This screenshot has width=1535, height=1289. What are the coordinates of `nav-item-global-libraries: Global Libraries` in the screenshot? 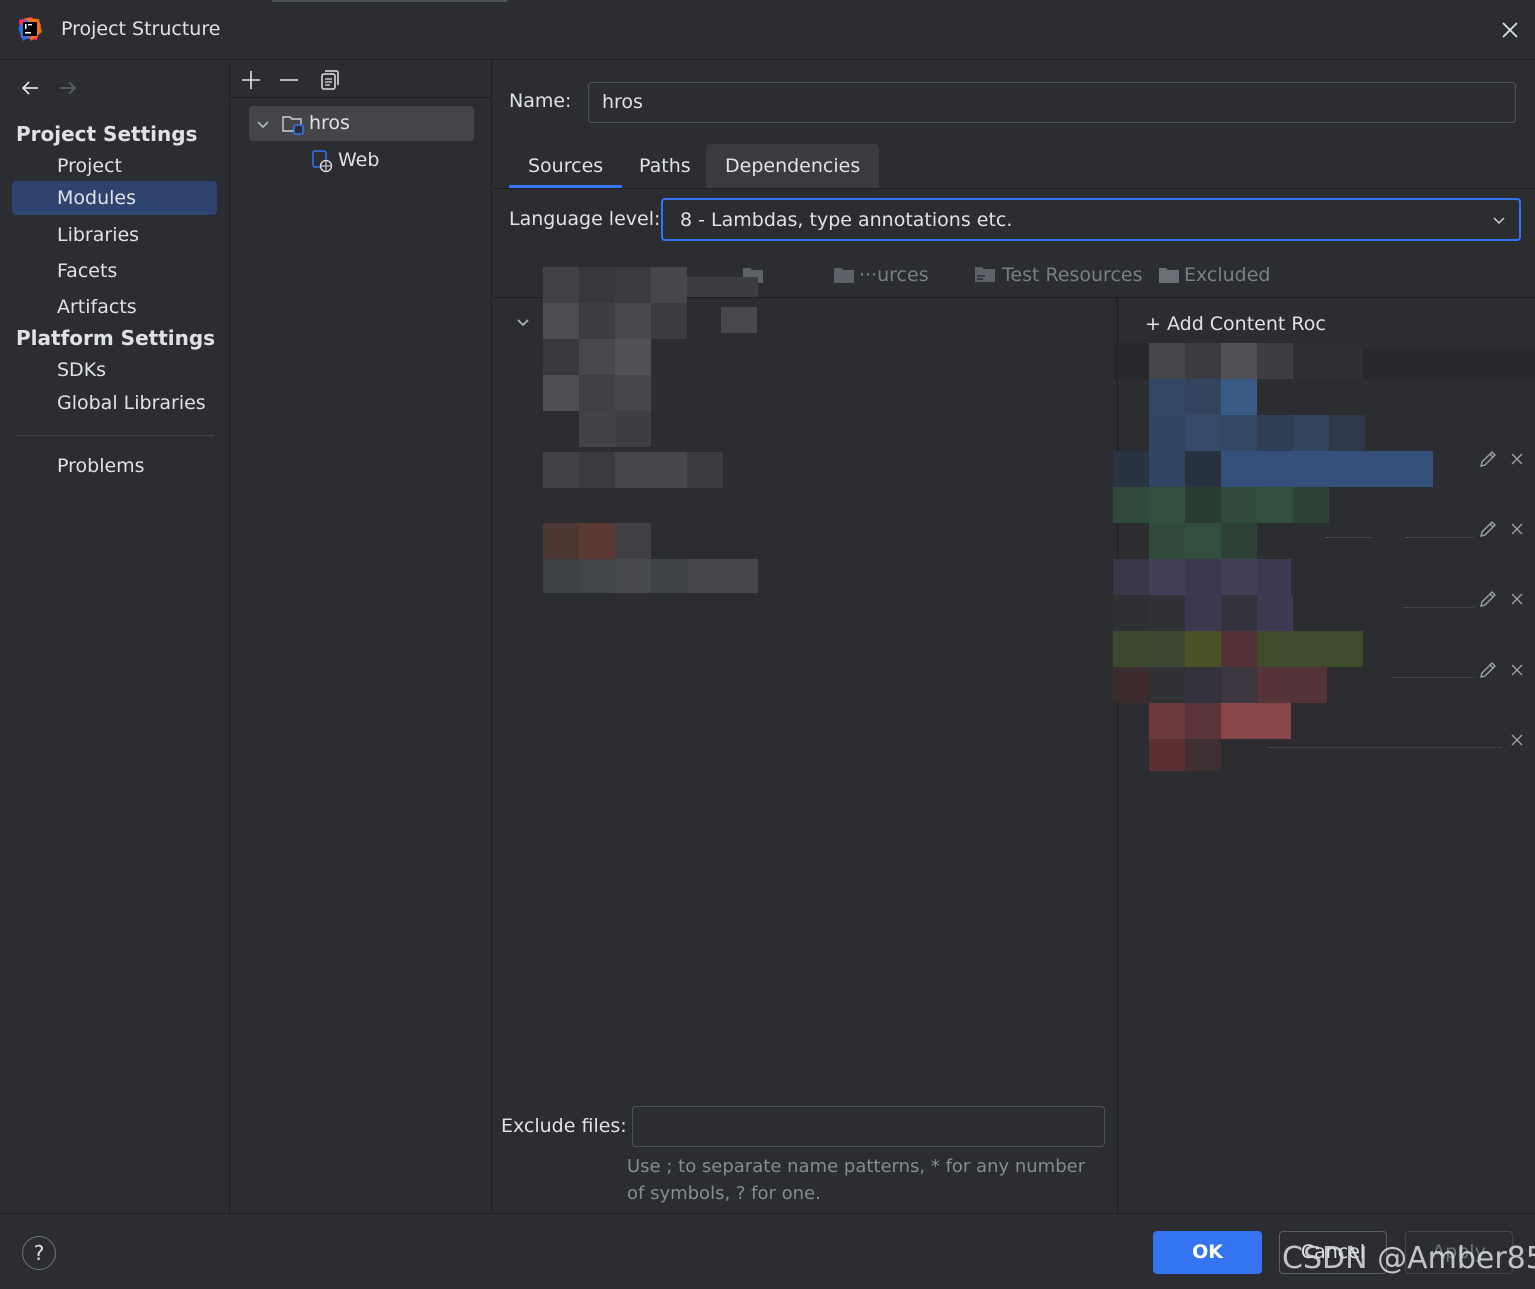 It's located at (114, 403).